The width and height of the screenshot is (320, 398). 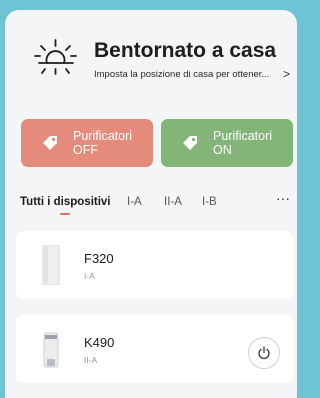 I want to click on purifiers-off-button: Purificatori OFF, so click(x=87, y=143).